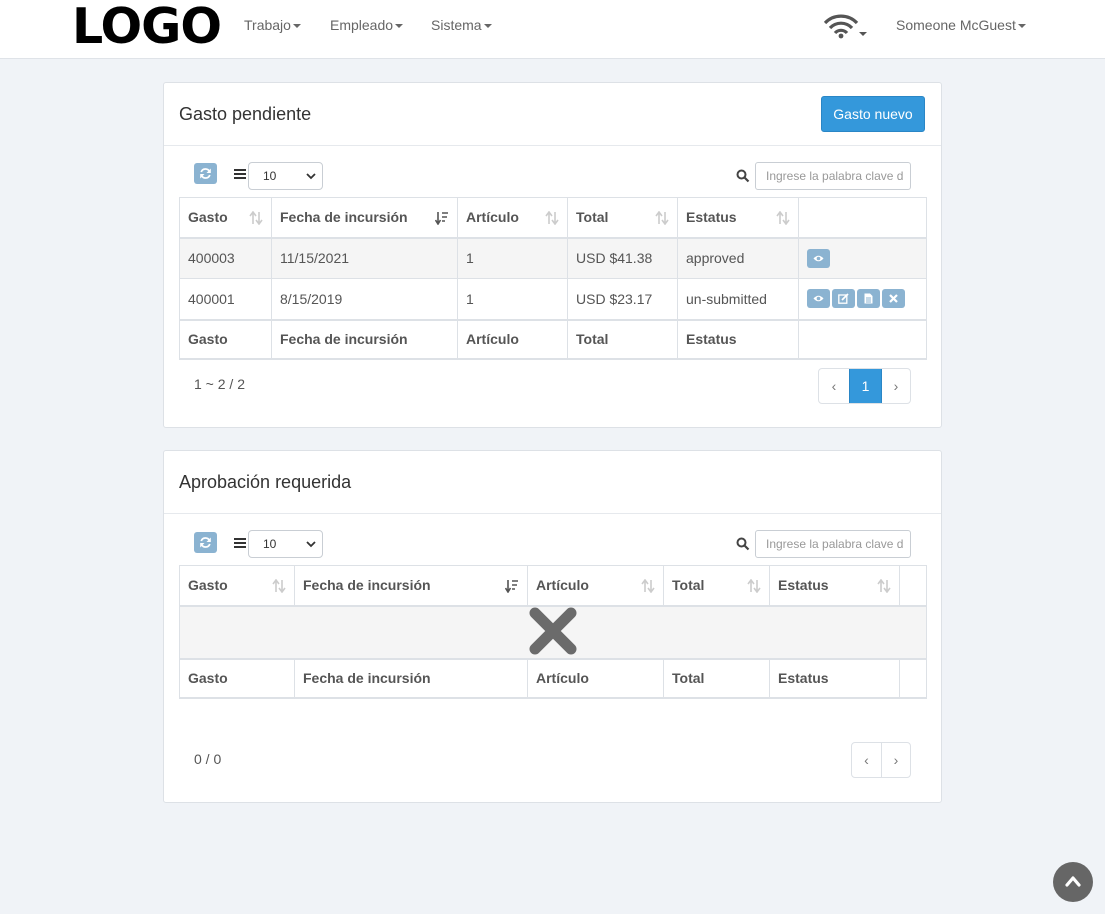 The height and width of the screenshot is (914, 1105). Describe the element at coordinates (362, 25) in the screenshot. I see `menu-label: Empleado` at that location.